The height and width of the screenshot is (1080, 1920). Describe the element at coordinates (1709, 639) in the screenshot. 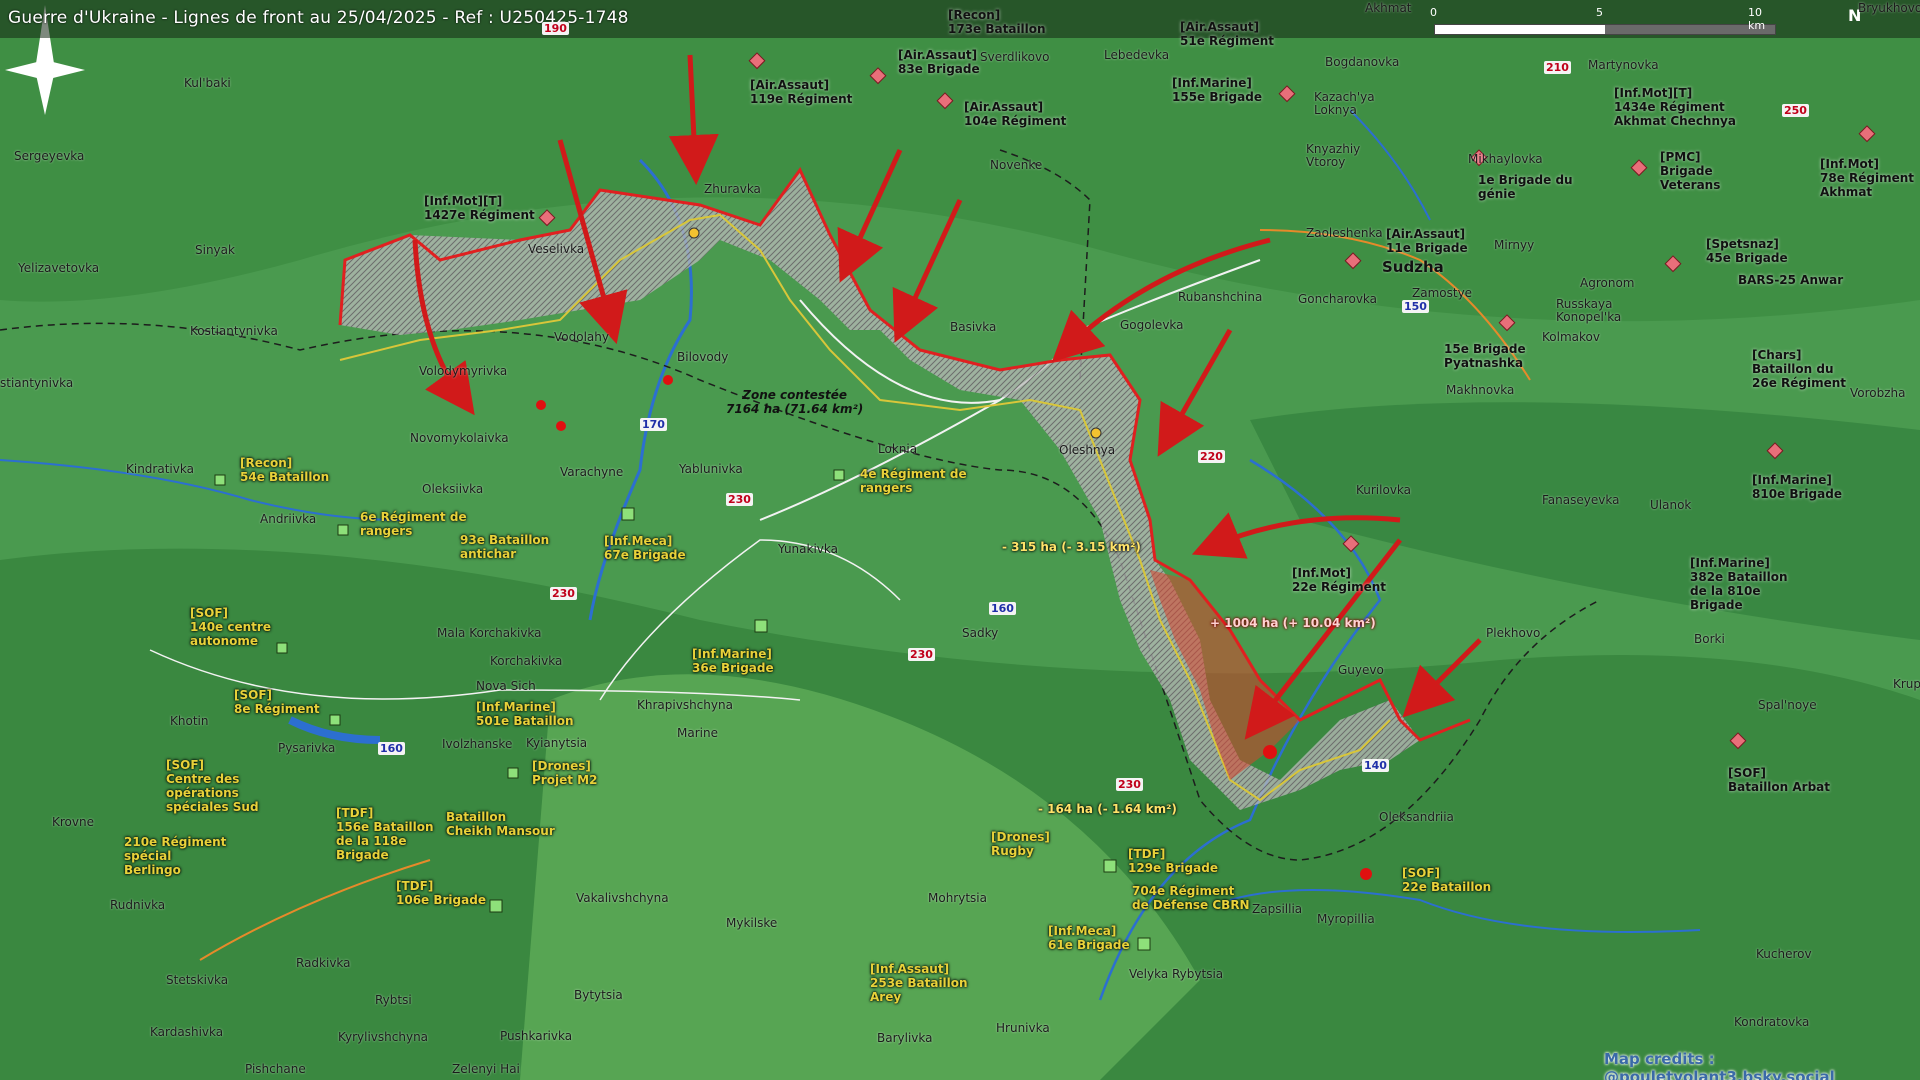

I see `town-label: Borki` at that location.